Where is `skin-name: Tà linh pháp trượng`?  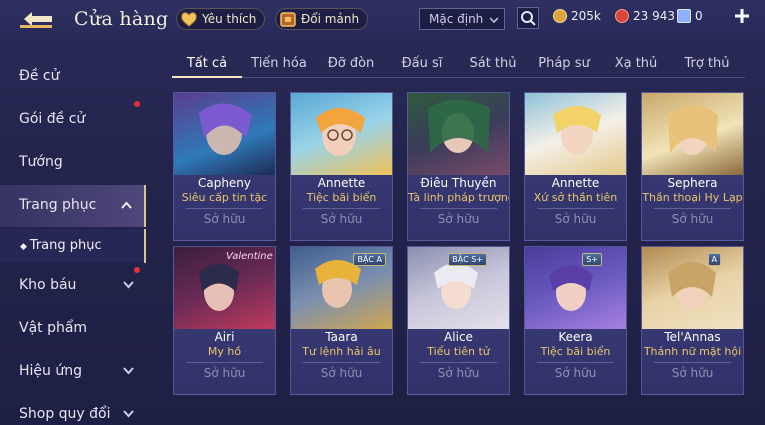 skin-name: Tà linh pháp trượng is located at coordinates (458, 197).